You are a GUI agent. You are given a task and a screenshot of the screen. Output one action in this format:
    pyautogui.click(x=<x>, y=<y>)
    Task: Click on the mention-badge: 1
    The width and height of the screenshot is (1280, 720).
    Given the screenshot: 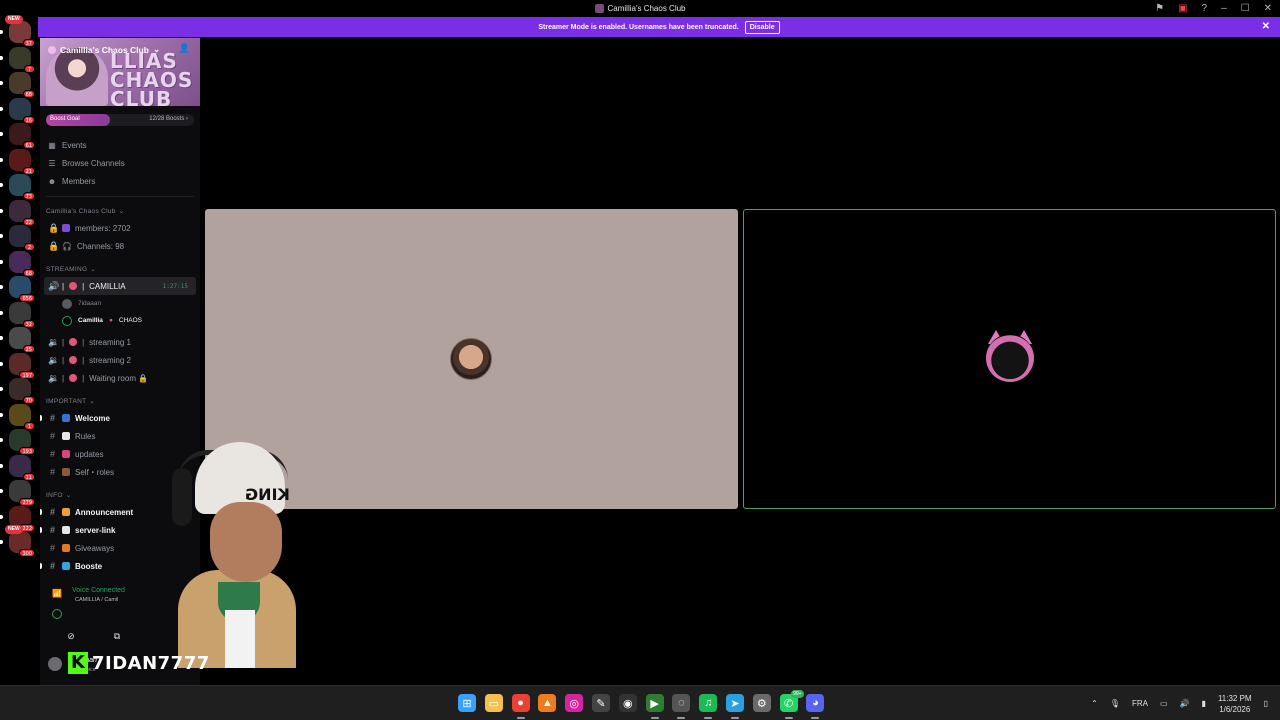 What is the action you would take?
    pyautogui.click(x=29, y=425)
    